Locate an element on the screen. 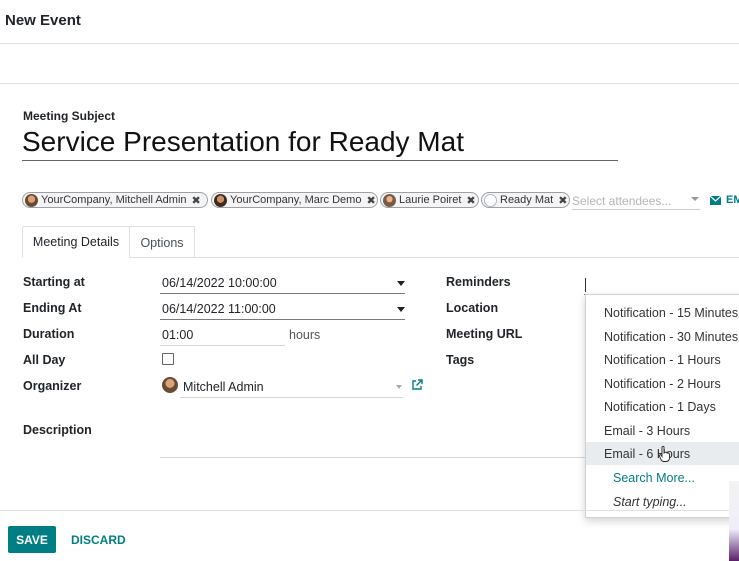 Image resolution: width=739 pixels, height=561 pixels. reminders-input is located at coordinates (661, 285).